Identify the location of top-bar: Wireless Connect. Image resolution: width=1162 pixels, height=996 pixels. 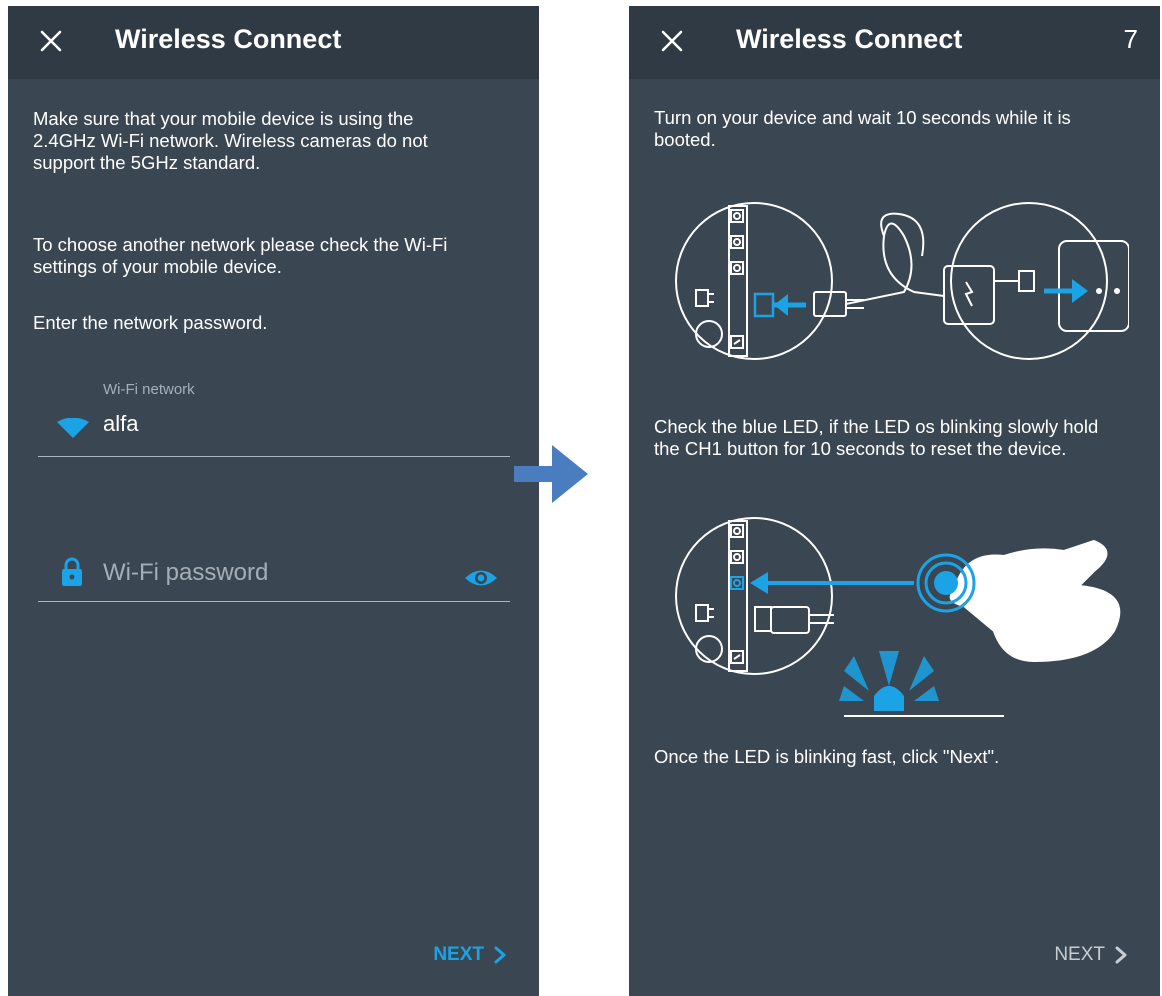
(273, 42).